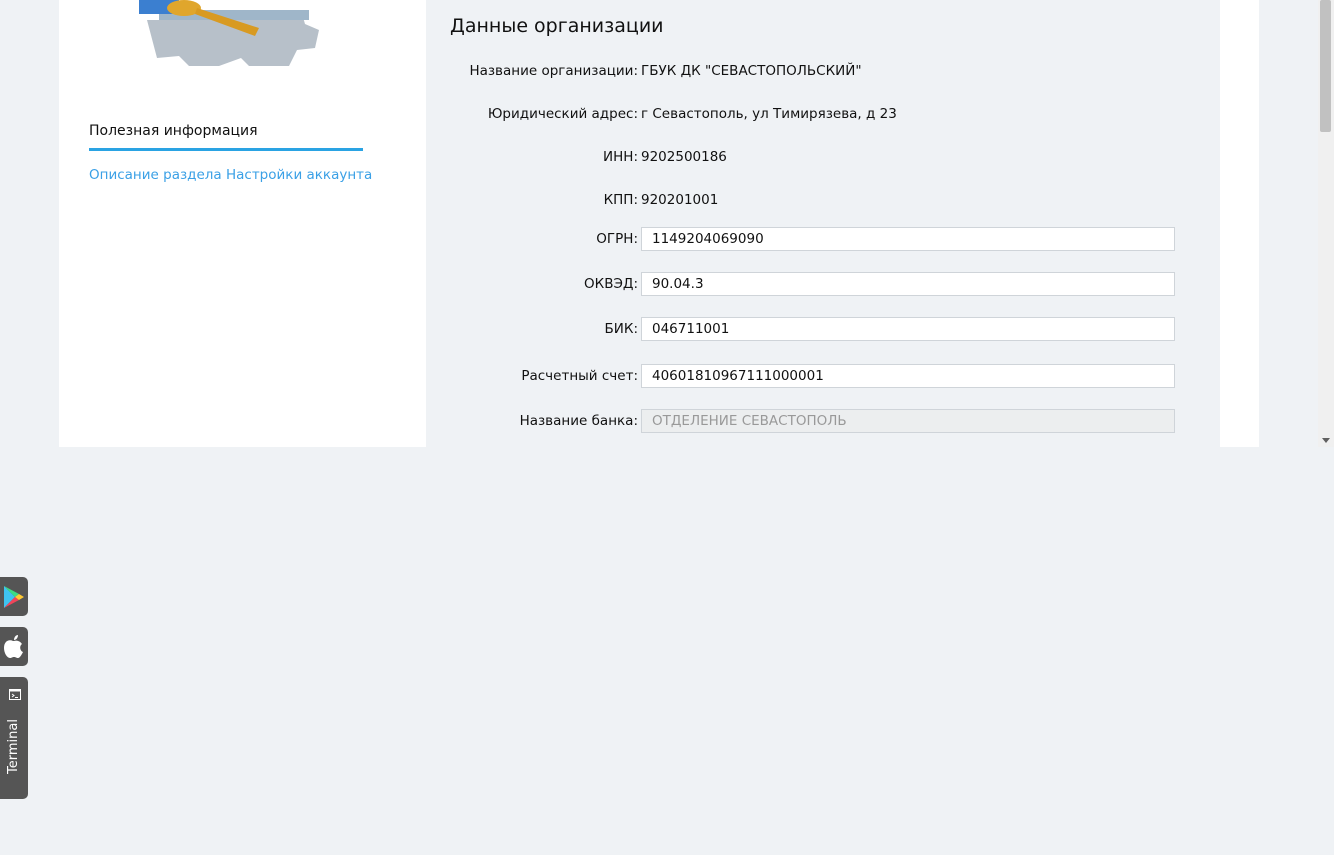  Describe the element at coordinates (226, 149) in the screenshot. I see `heading-underline` at that location.